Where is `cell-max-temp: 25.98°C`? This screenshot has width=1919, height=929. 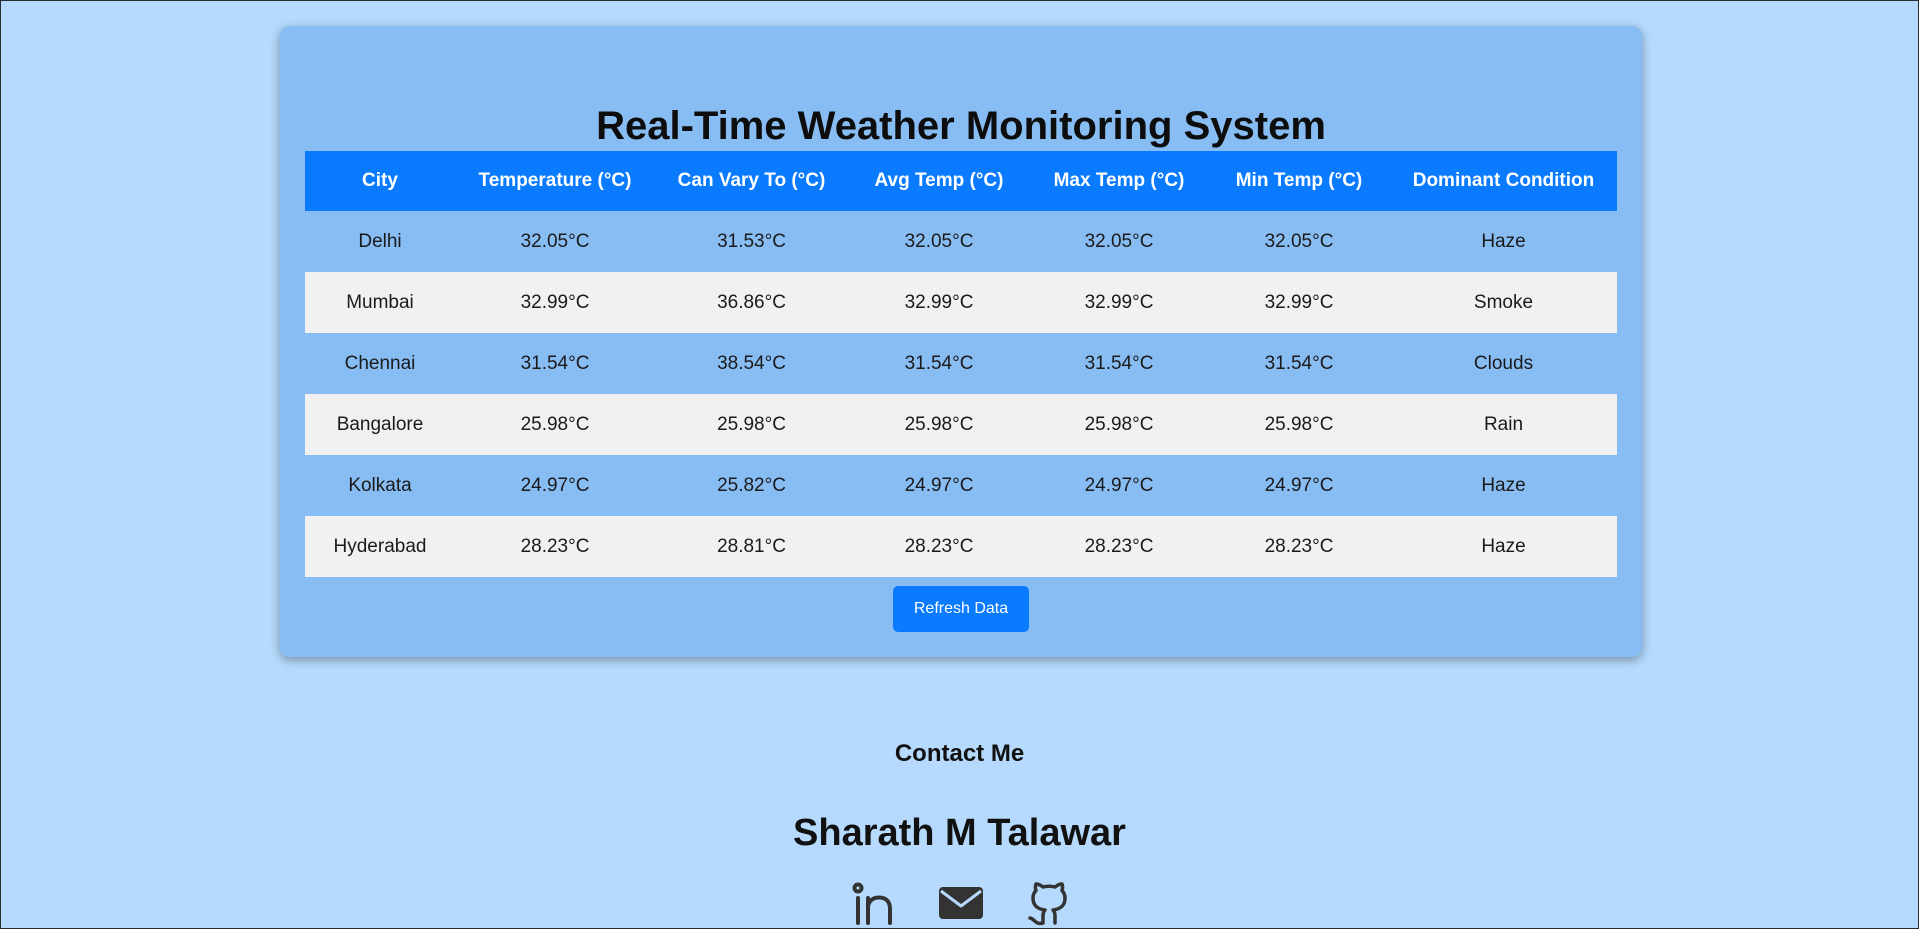 cell-max-temp: 25.98°C is located at coordinates (1119, 424).